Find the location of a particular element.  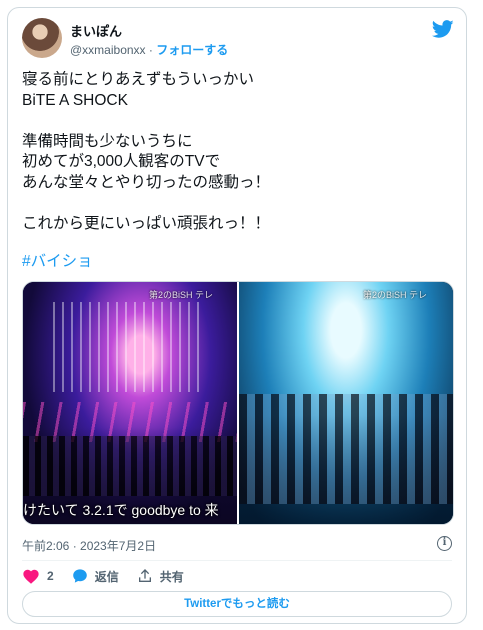

image-caption-text: けたいて 3.2.1で goodbye to 来 is located at coordinates (121, 510).